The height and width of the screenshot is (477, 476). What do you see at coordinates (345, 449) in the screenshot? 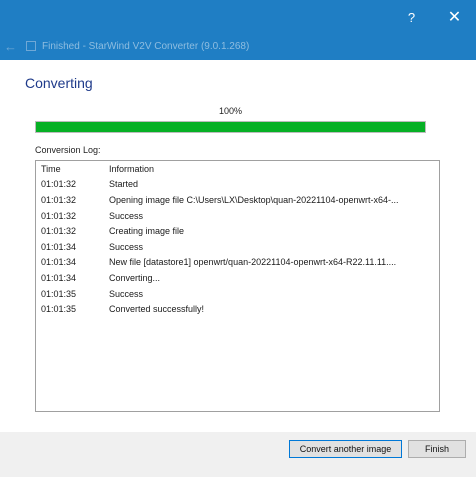
I see `convert-another-image-button: Convert another image` at bounding box center [345, 449].